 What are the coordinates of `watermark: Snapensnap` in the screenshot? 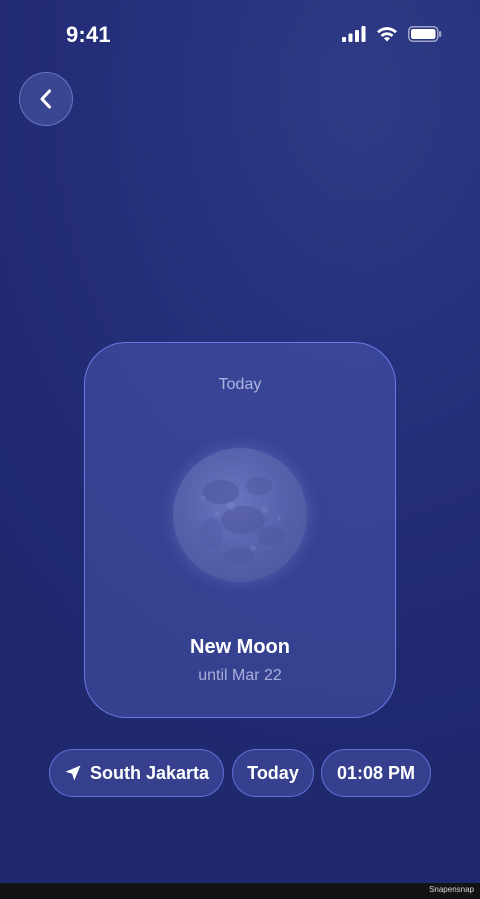 It's located at (451, 889).